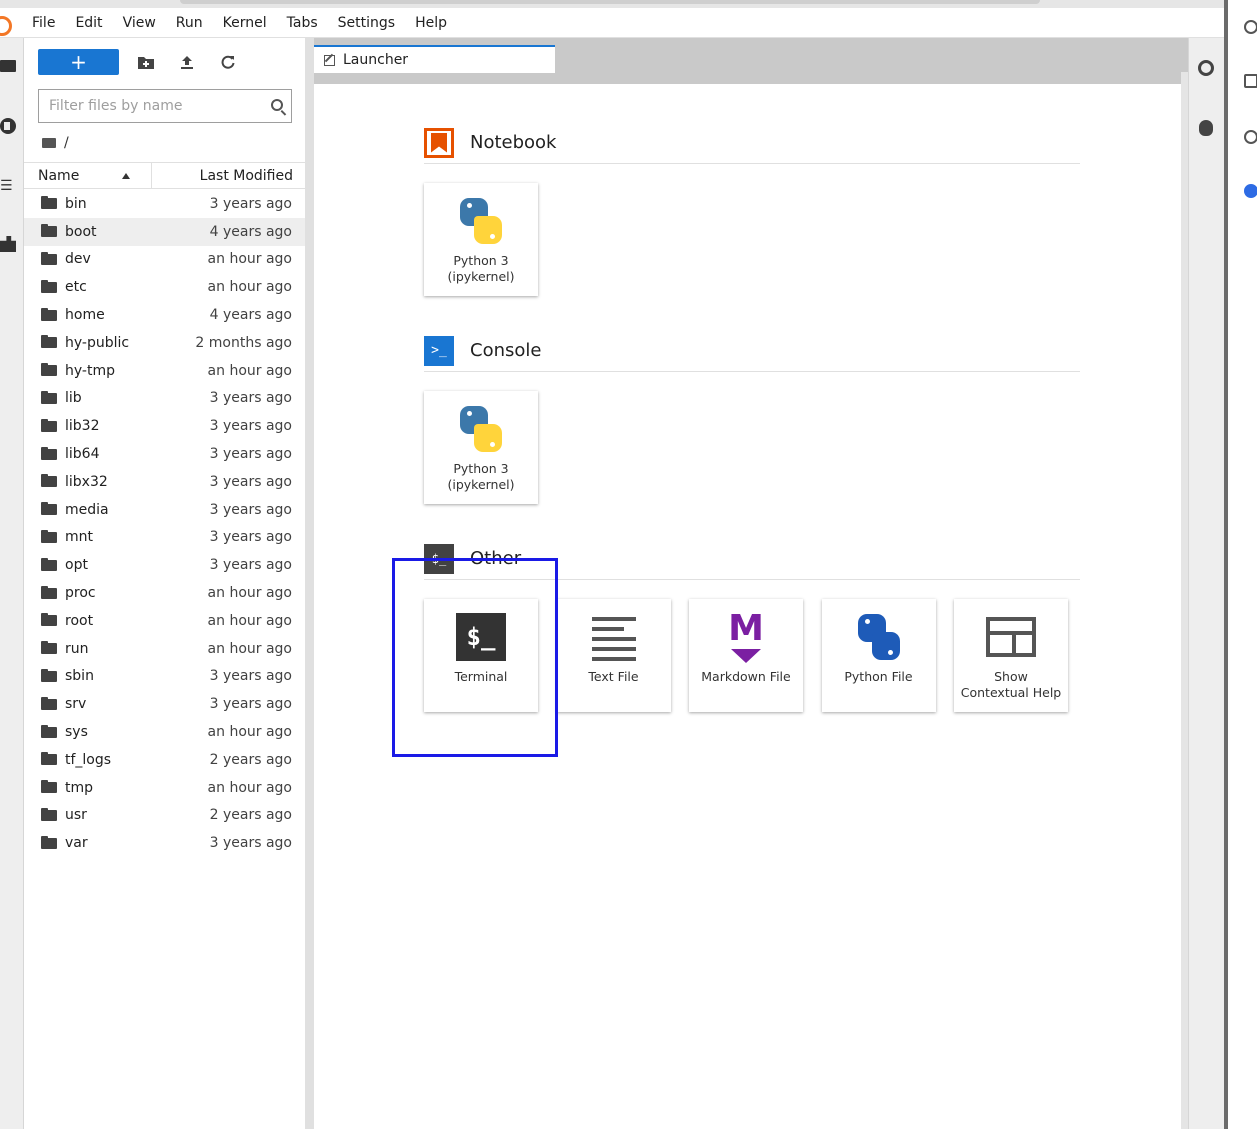 This screenshot has height=1129, width=1257. Describe the element at coordinates (97, 342) in the screenshot. I see `file-name: hy-public` at that location.